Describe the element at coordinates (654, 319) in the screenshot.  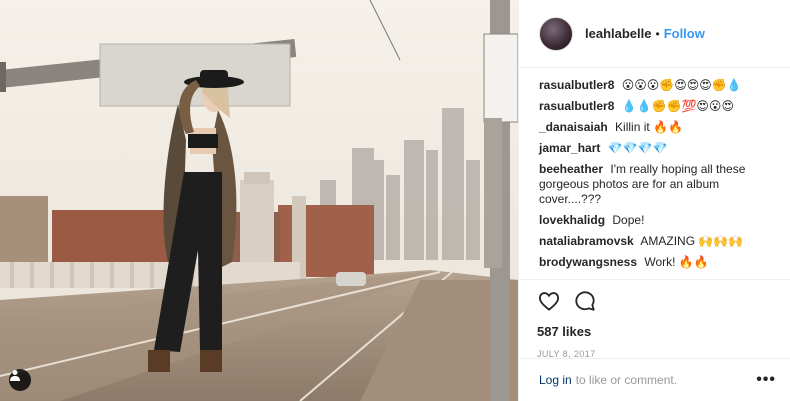
I see `post-actions: 587 likes JULY 8, 2017` at that location.